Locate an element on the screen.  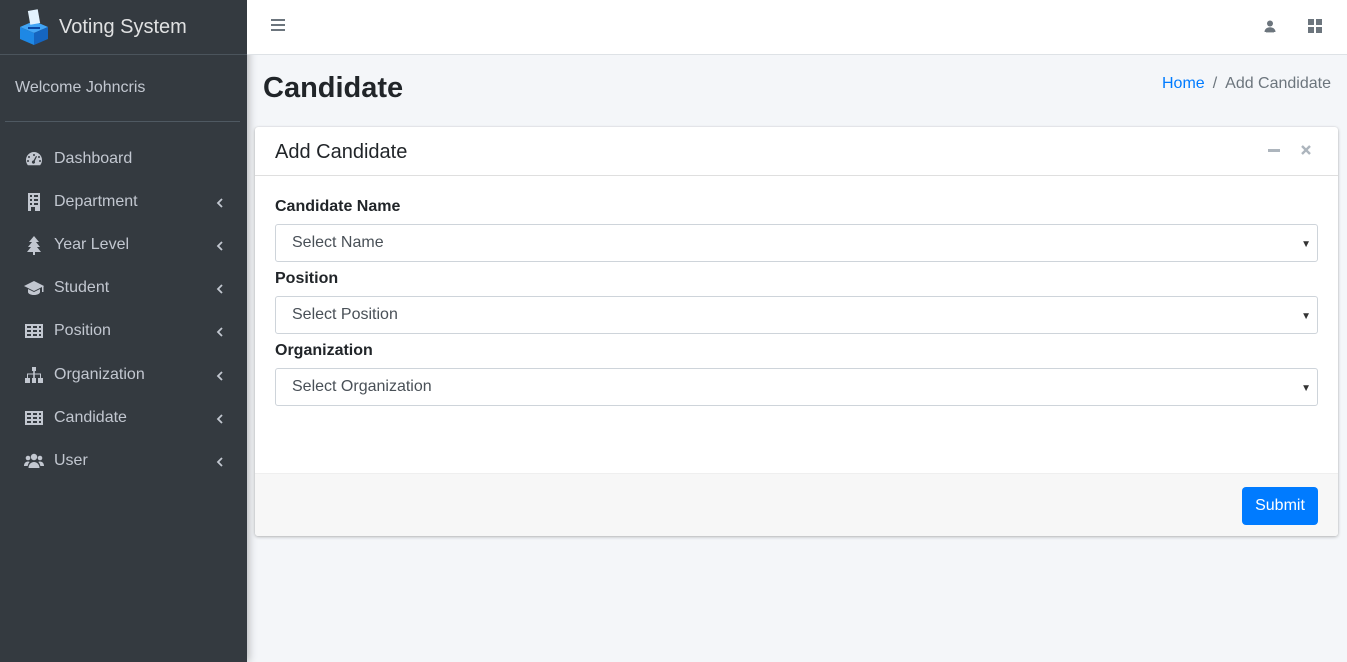
organization-group: Organization Select Organization ▼ is located at coordinates (796, 374).